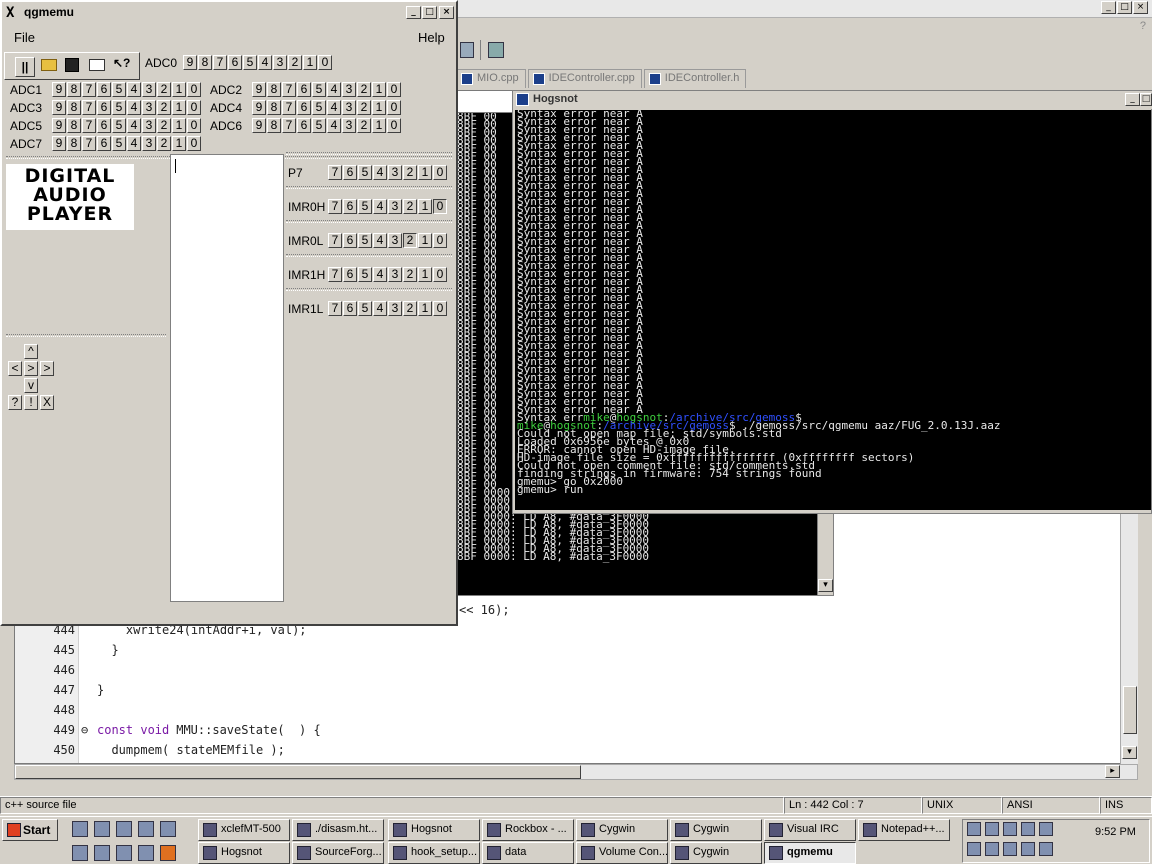 This screenshot has height=864, width=1152. I want to click on menu-help: Help, so click(431, 37).